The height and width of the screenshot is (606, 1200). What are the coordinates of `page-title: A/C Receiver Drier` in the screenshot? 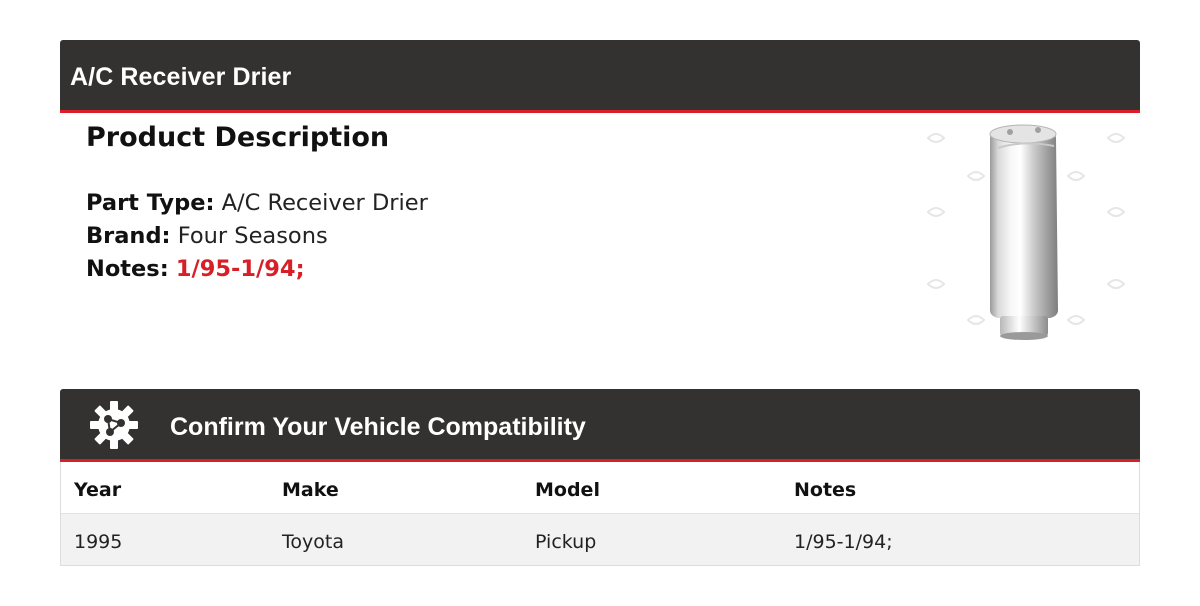 It's located at (181, 77).